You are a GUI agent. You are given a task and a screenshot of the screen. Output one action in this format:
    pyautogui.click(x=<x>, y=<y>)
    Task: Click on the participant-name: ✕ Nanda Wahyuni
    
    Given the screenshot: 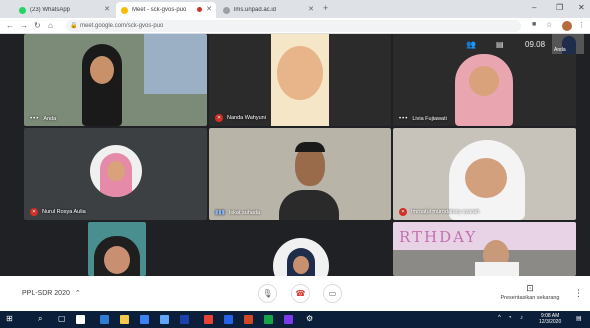 What is the action you would take?
    pyautogui.click(x=240, y=118)
    